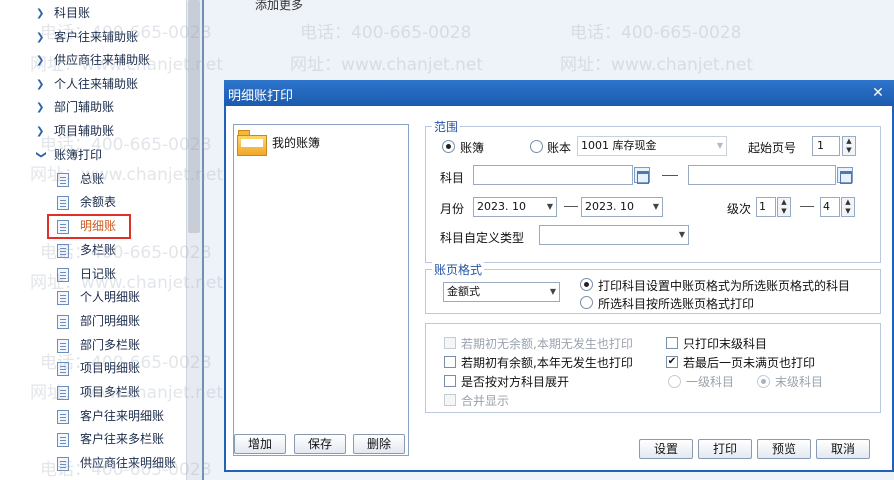  What do you see at coordinates (586, 302) in the screenshot?
I see `format-option-2-radio` at bounding box center [586, 302].